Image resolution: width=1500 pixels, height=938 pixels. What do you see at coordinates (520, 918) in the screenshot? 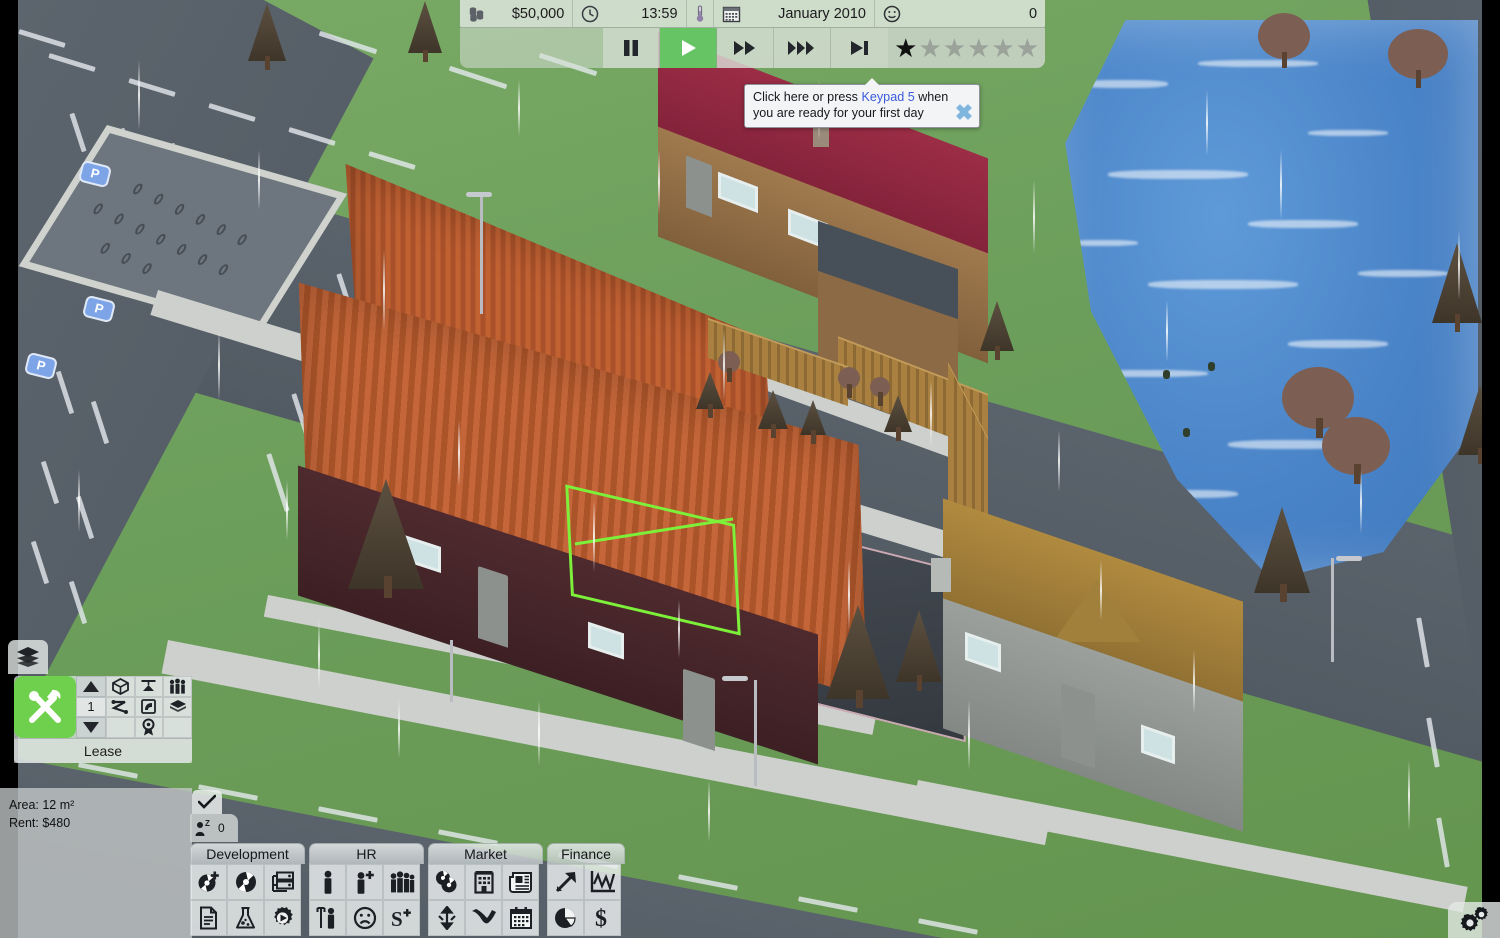
I see `marketing-calendar-icon` at bounding box center [520, 918].